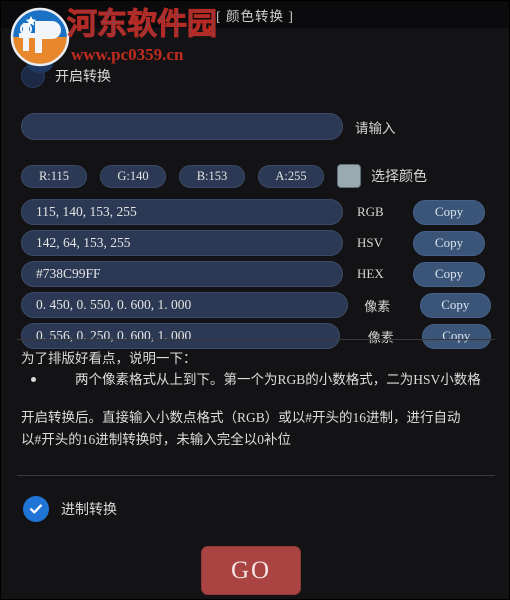 This screenshot has height=600, width=510. What do you see at coordinates (180, 336) in the screenshot?
I see `pixel-hsv-input: 0. 556, 0. 250, 0. 600, 1. 000` at bounding box center [180, 336].